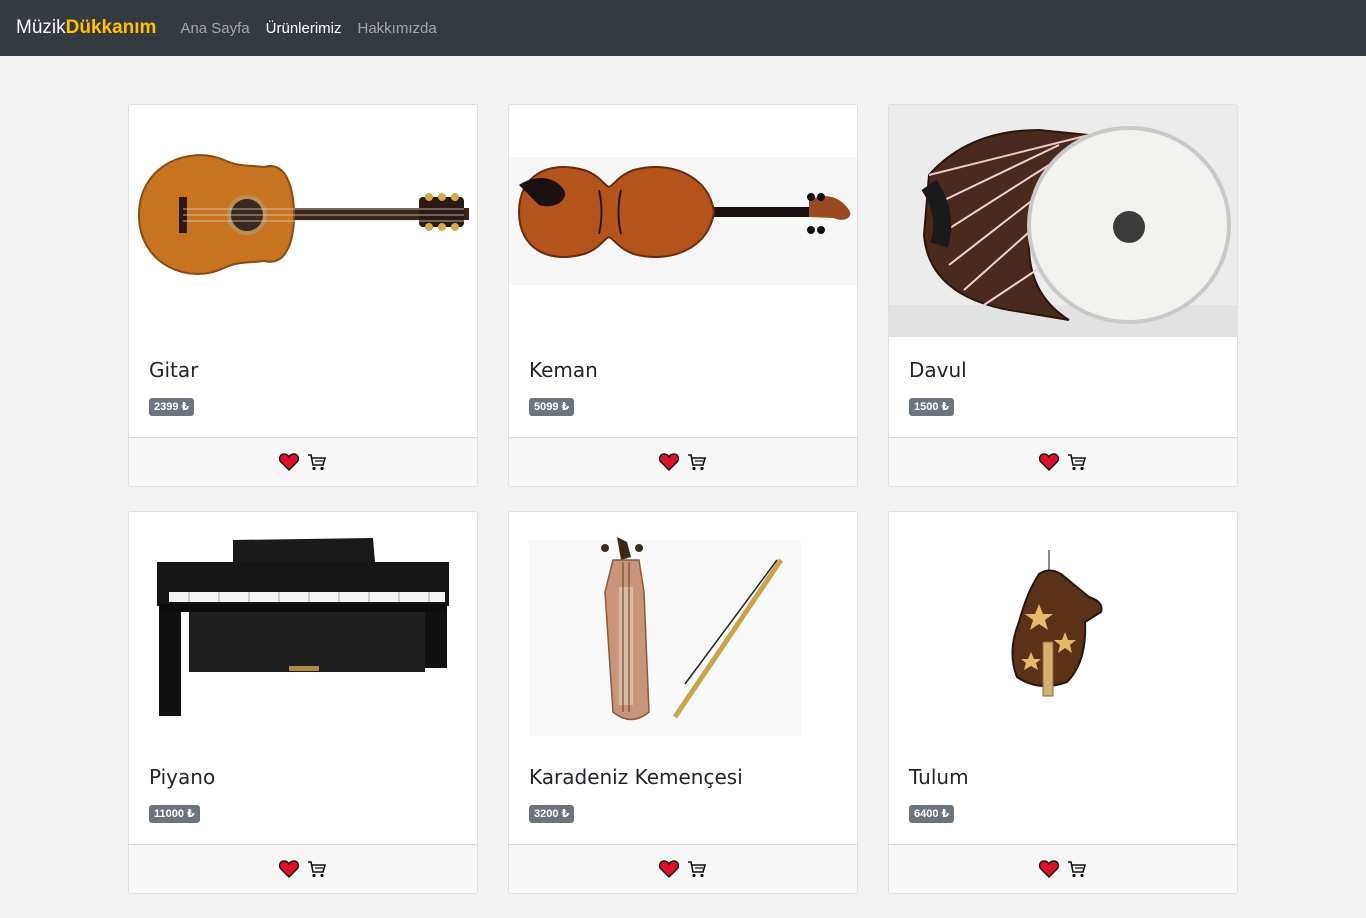 The height and width of the screenshot is (918, 1366). I want to click on product-title: Gitar, so click(174, 370).